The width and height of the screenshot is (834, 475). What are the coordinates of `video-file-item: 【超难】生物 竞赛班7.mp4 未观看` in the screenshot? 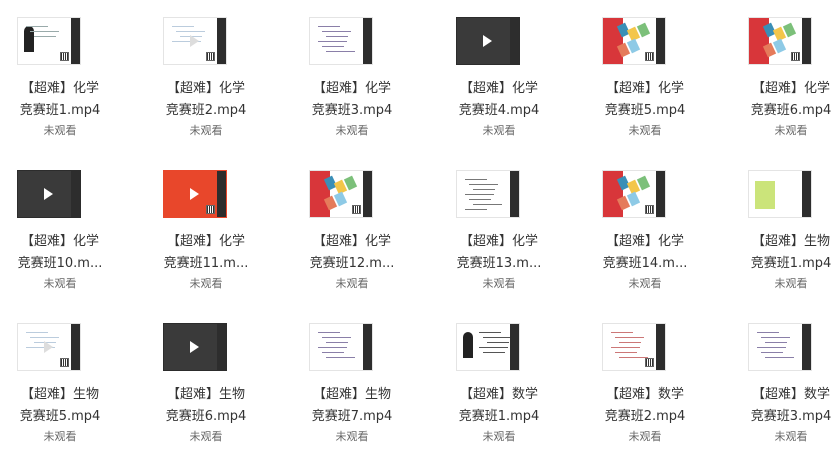 It's located at (352, 381).